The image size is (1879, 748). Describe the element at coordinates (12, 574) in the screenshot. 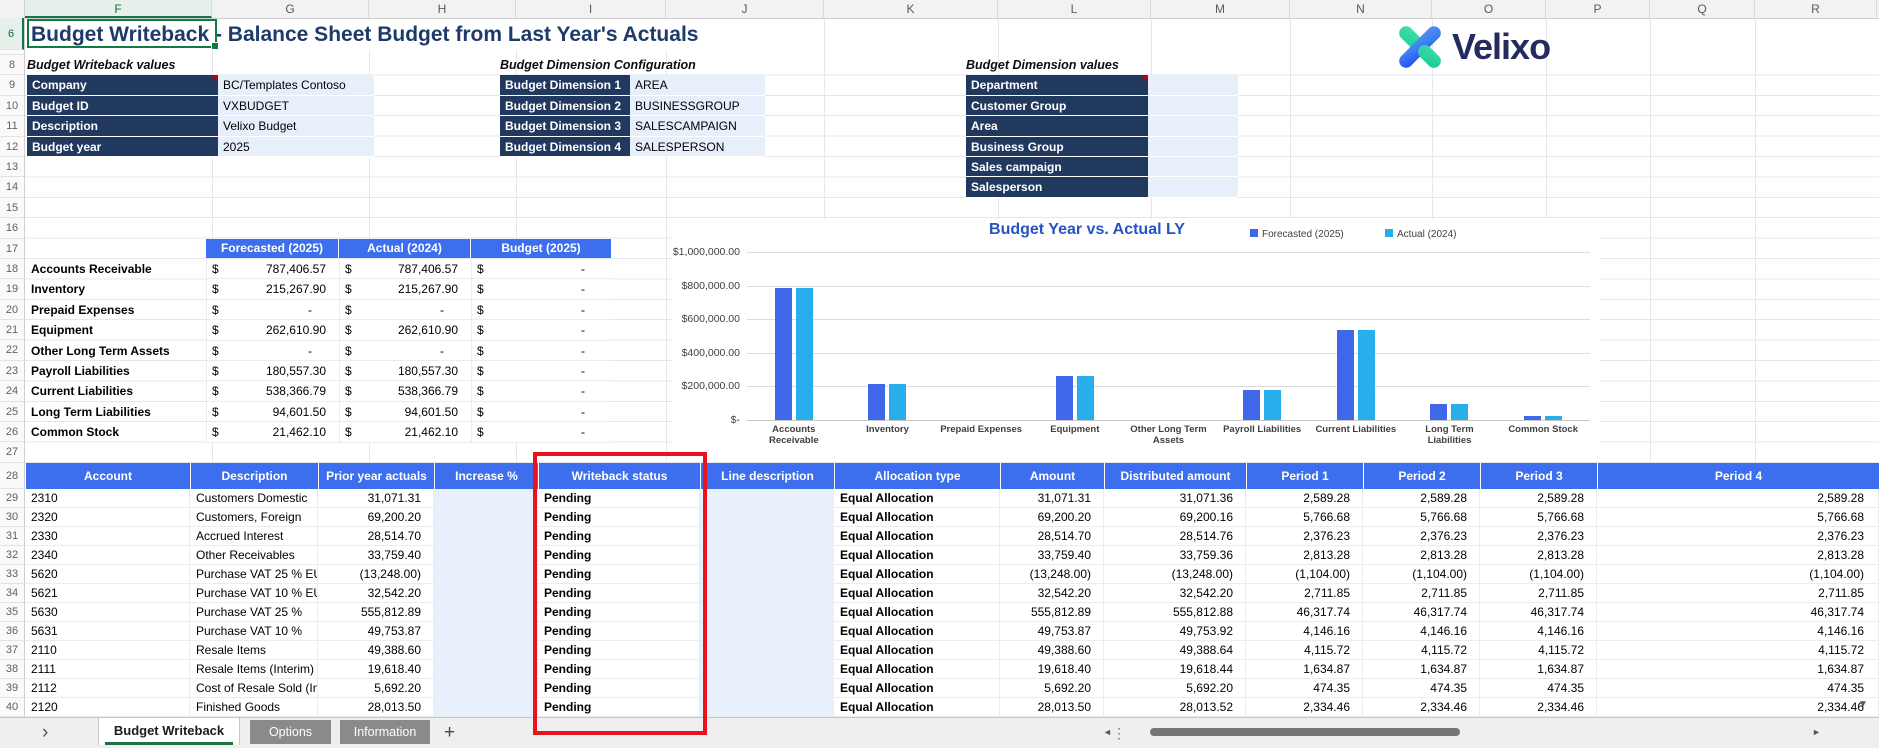

I see `row-header-33: 33` at that location.